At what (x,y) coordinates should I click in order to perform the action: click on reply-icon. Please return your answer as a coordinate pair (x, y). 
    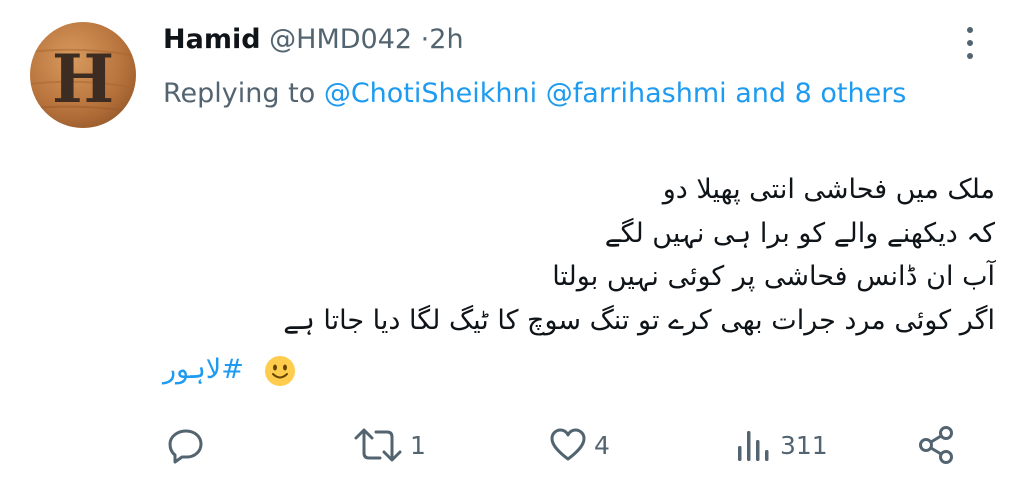
    Looking at the image, I should click on (185, 446).